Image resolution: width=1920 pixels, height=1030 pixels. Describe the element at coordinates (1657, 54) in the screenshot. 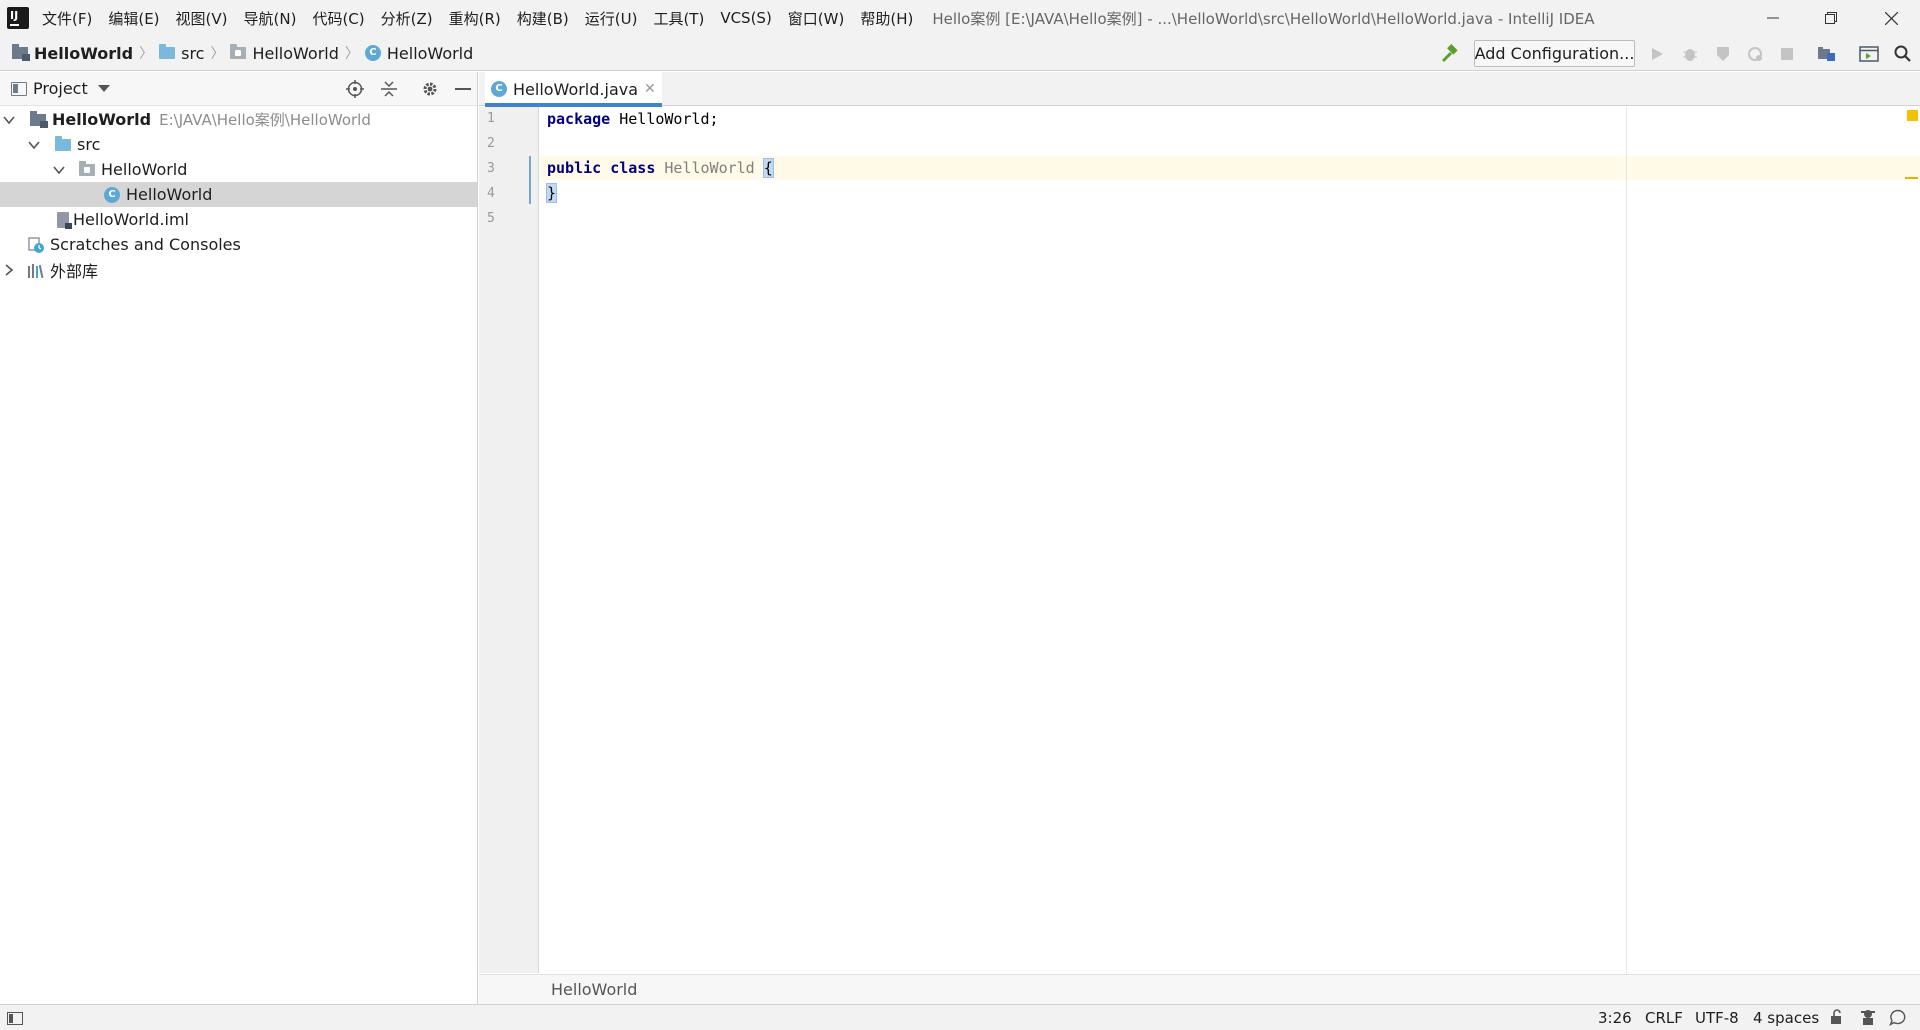

I see `run-button` at that location.